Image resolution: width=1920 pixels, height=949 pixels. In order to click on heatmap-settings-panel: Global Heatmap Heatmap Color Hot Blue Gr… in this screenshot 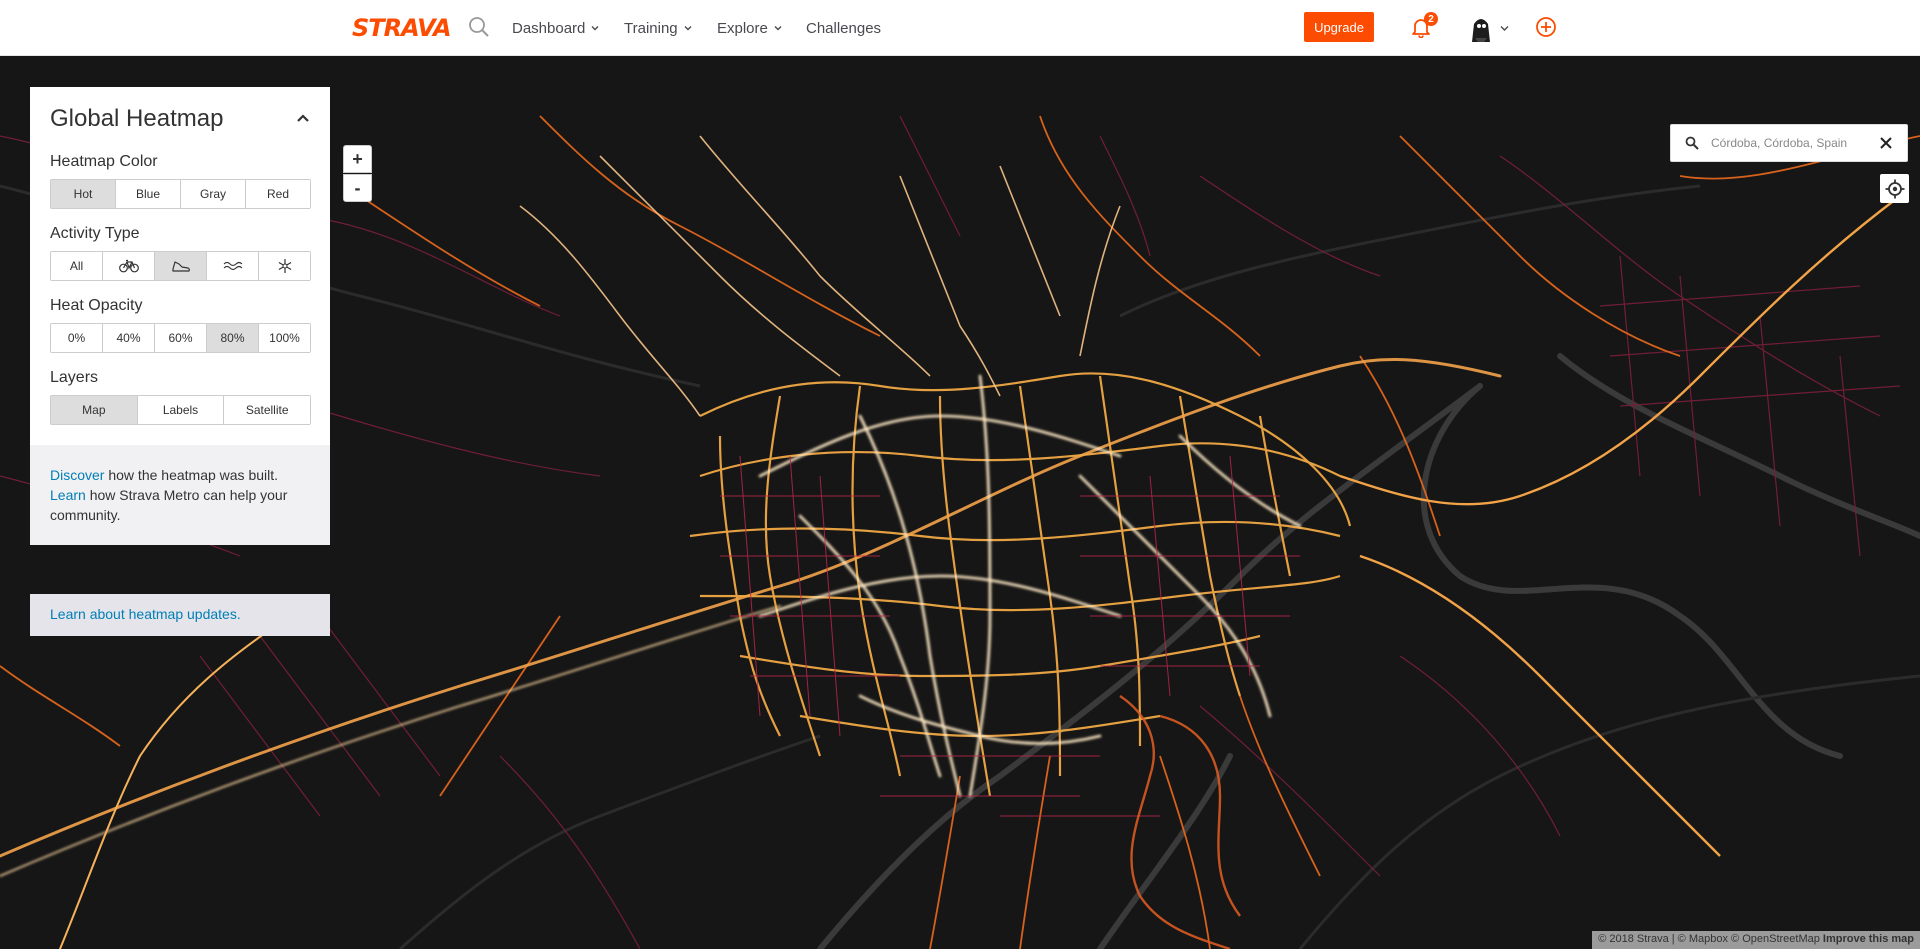, I will do `click(180, 316)`.